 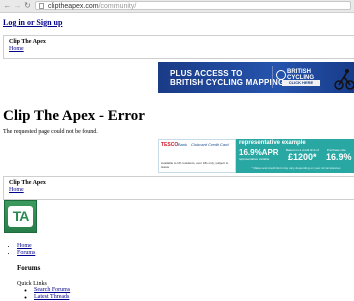 I want to click on nav-link-home: Home, so click(x=24, y=246).